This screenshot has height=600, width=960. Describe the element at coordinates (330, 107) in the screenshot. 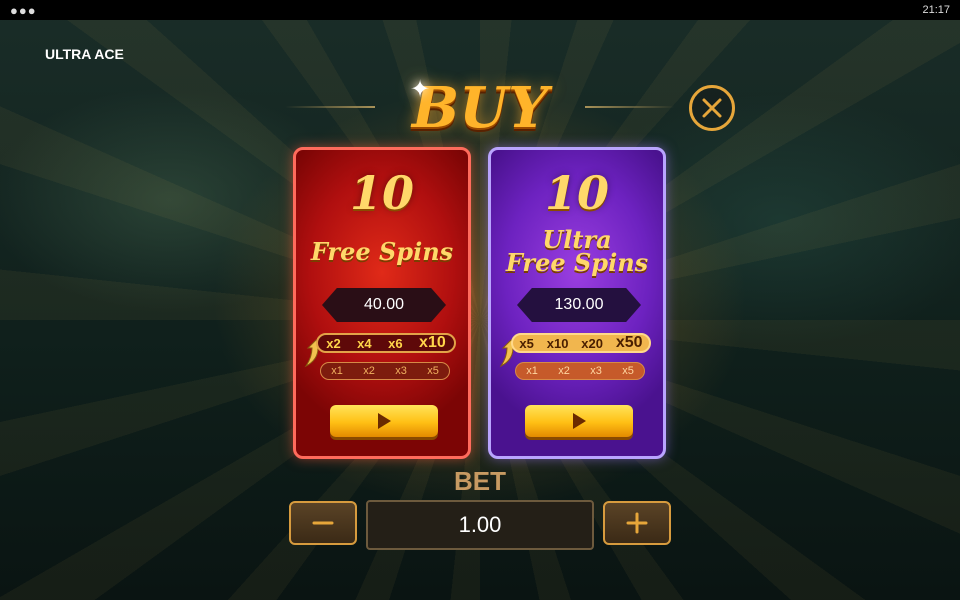

I see `header-divider-left` at that location.